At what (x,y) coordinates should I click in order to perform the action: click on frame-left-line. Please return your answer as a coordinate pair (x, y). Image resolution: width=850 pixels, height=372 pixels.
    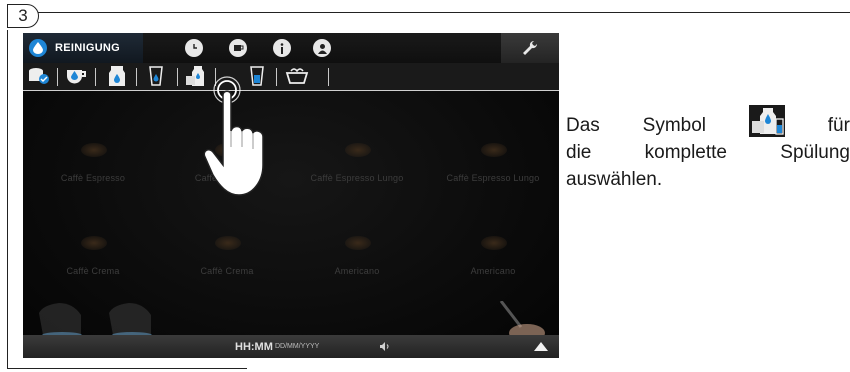
    Looking at the image, I should click on (7, 199).